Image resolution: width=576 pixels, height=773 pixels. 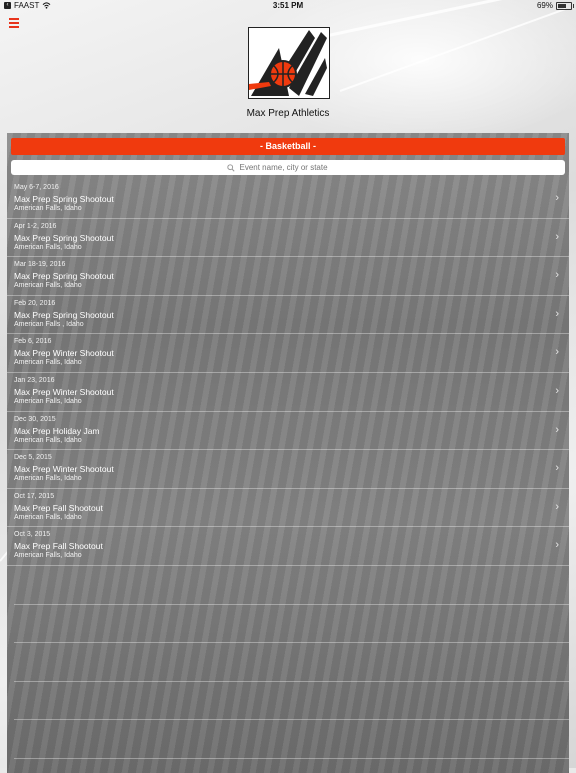 I want to click on event-location: American Falls , Idaho, so click(x=49, y=324).